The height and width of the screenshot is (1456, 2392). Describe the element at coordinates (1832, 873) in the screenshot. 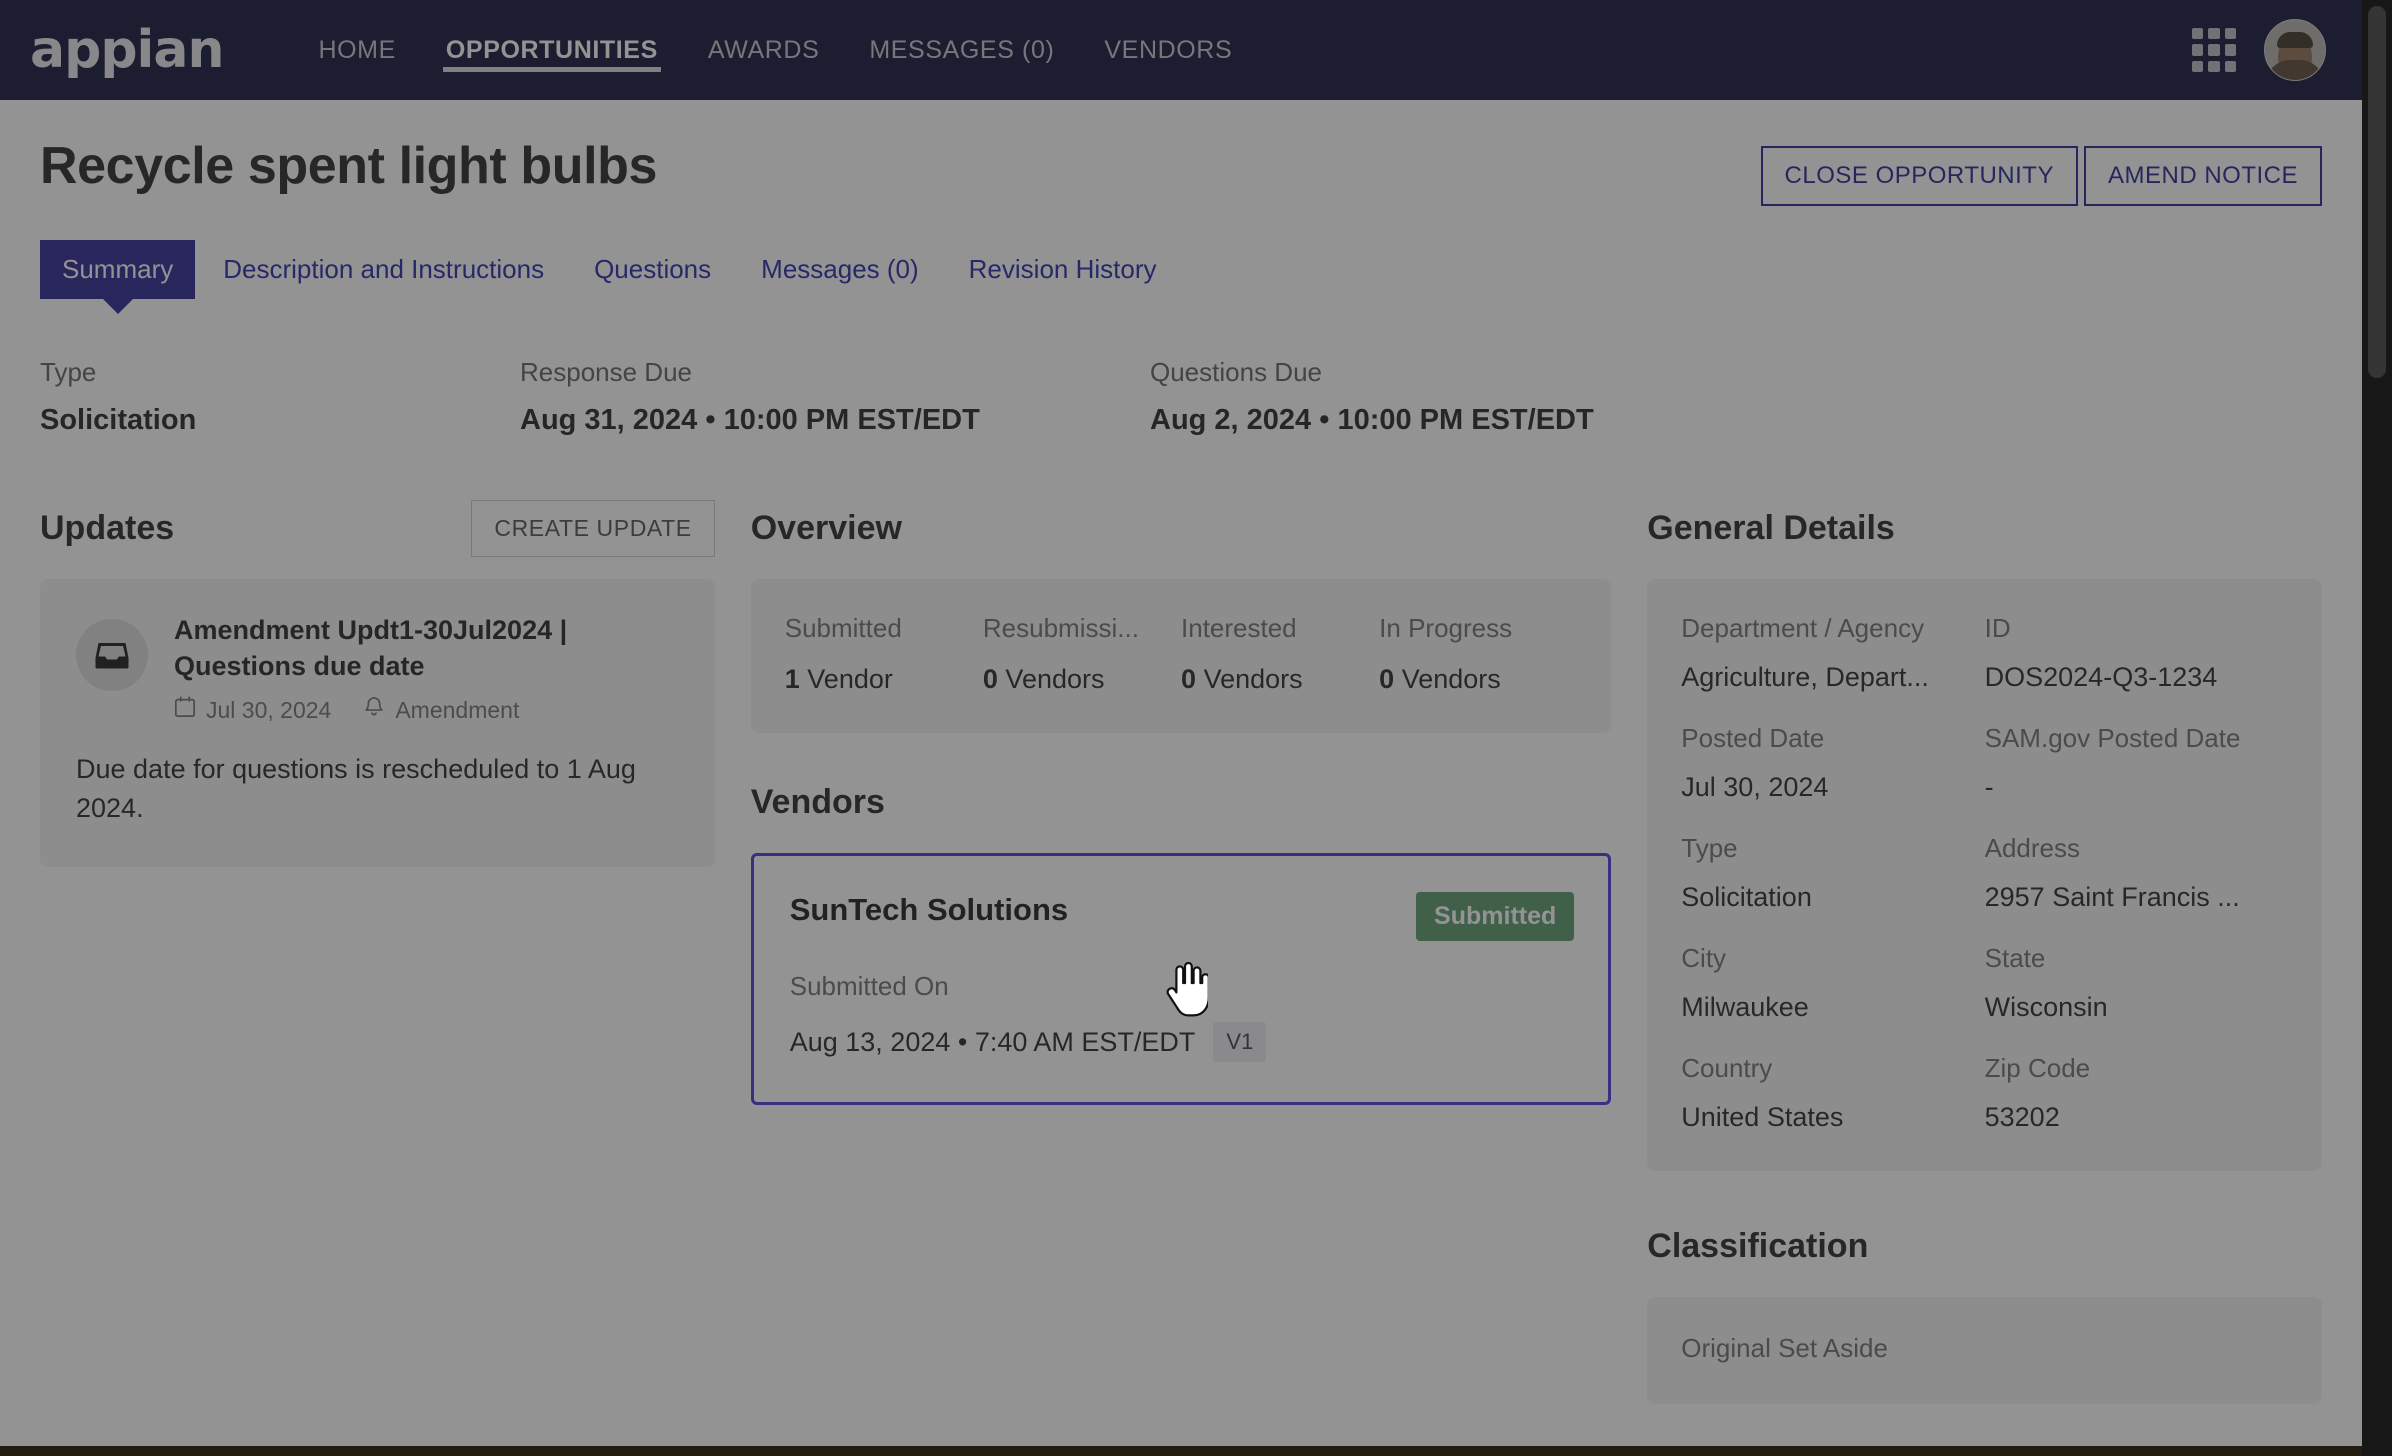

I see `detail-type: Type Solicitation` at that location.